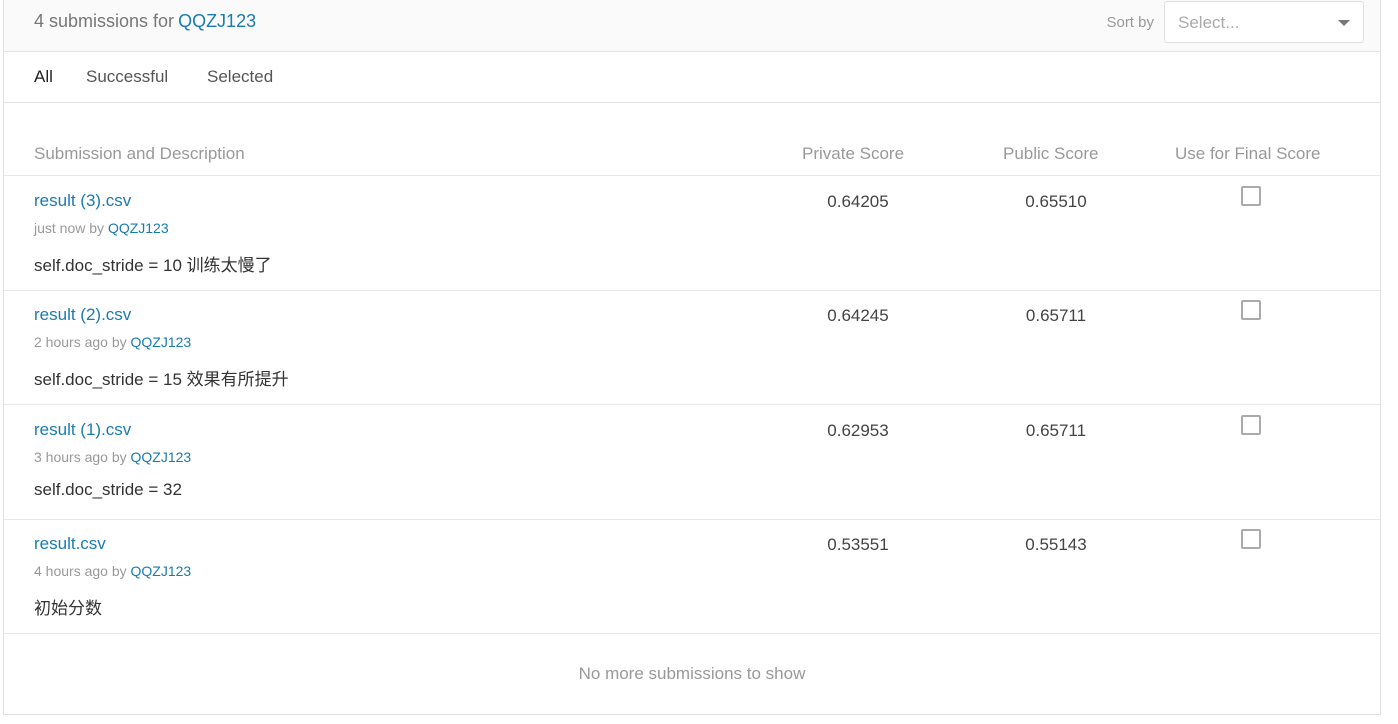 This screenshot has width=1398, height=724. I want to click on submission-time: 4 hours ago, so click(71, 571).